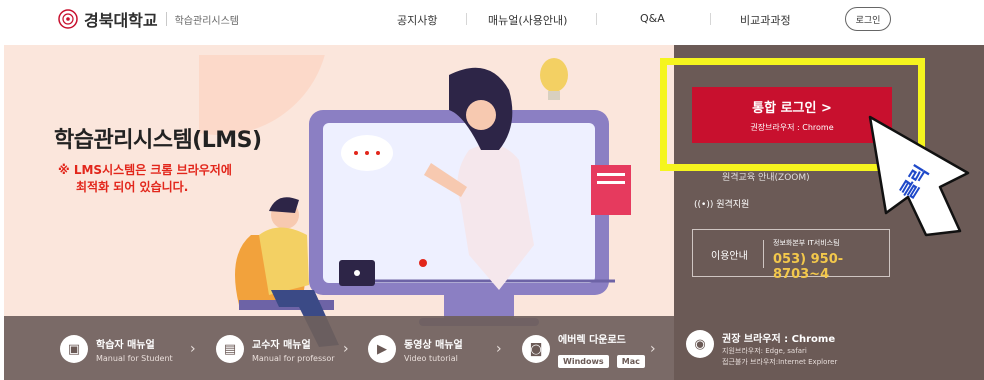  What do you see at coordinates (763, 254) in the screenshot?
I see `info-divider` at bounding box center [763, 254].